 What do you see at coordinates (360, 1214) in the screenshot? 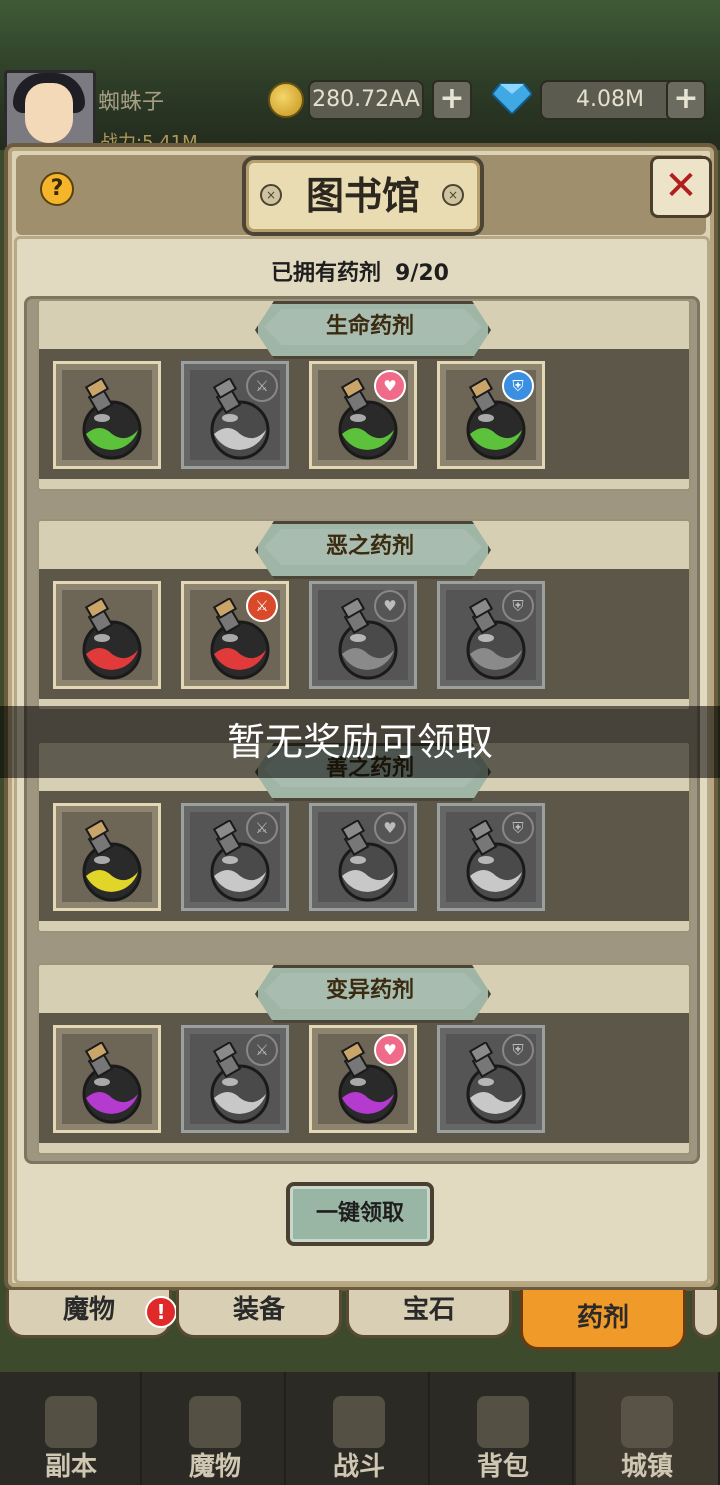
I see `claim-all-button: 一键领取` at bounding box center [360, 1214].